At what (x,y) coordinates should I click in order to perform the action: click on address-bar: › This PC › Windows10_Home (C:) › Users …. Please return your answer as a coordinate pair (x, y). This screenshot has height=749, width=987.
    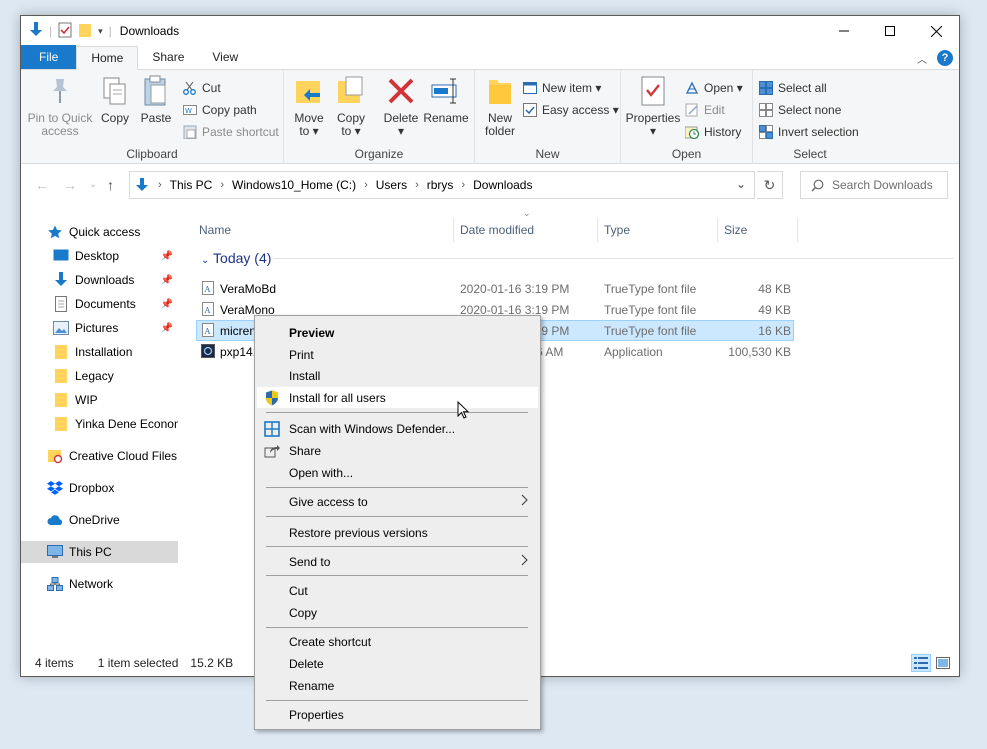
    Looking at the image, I should click on (442, 185).